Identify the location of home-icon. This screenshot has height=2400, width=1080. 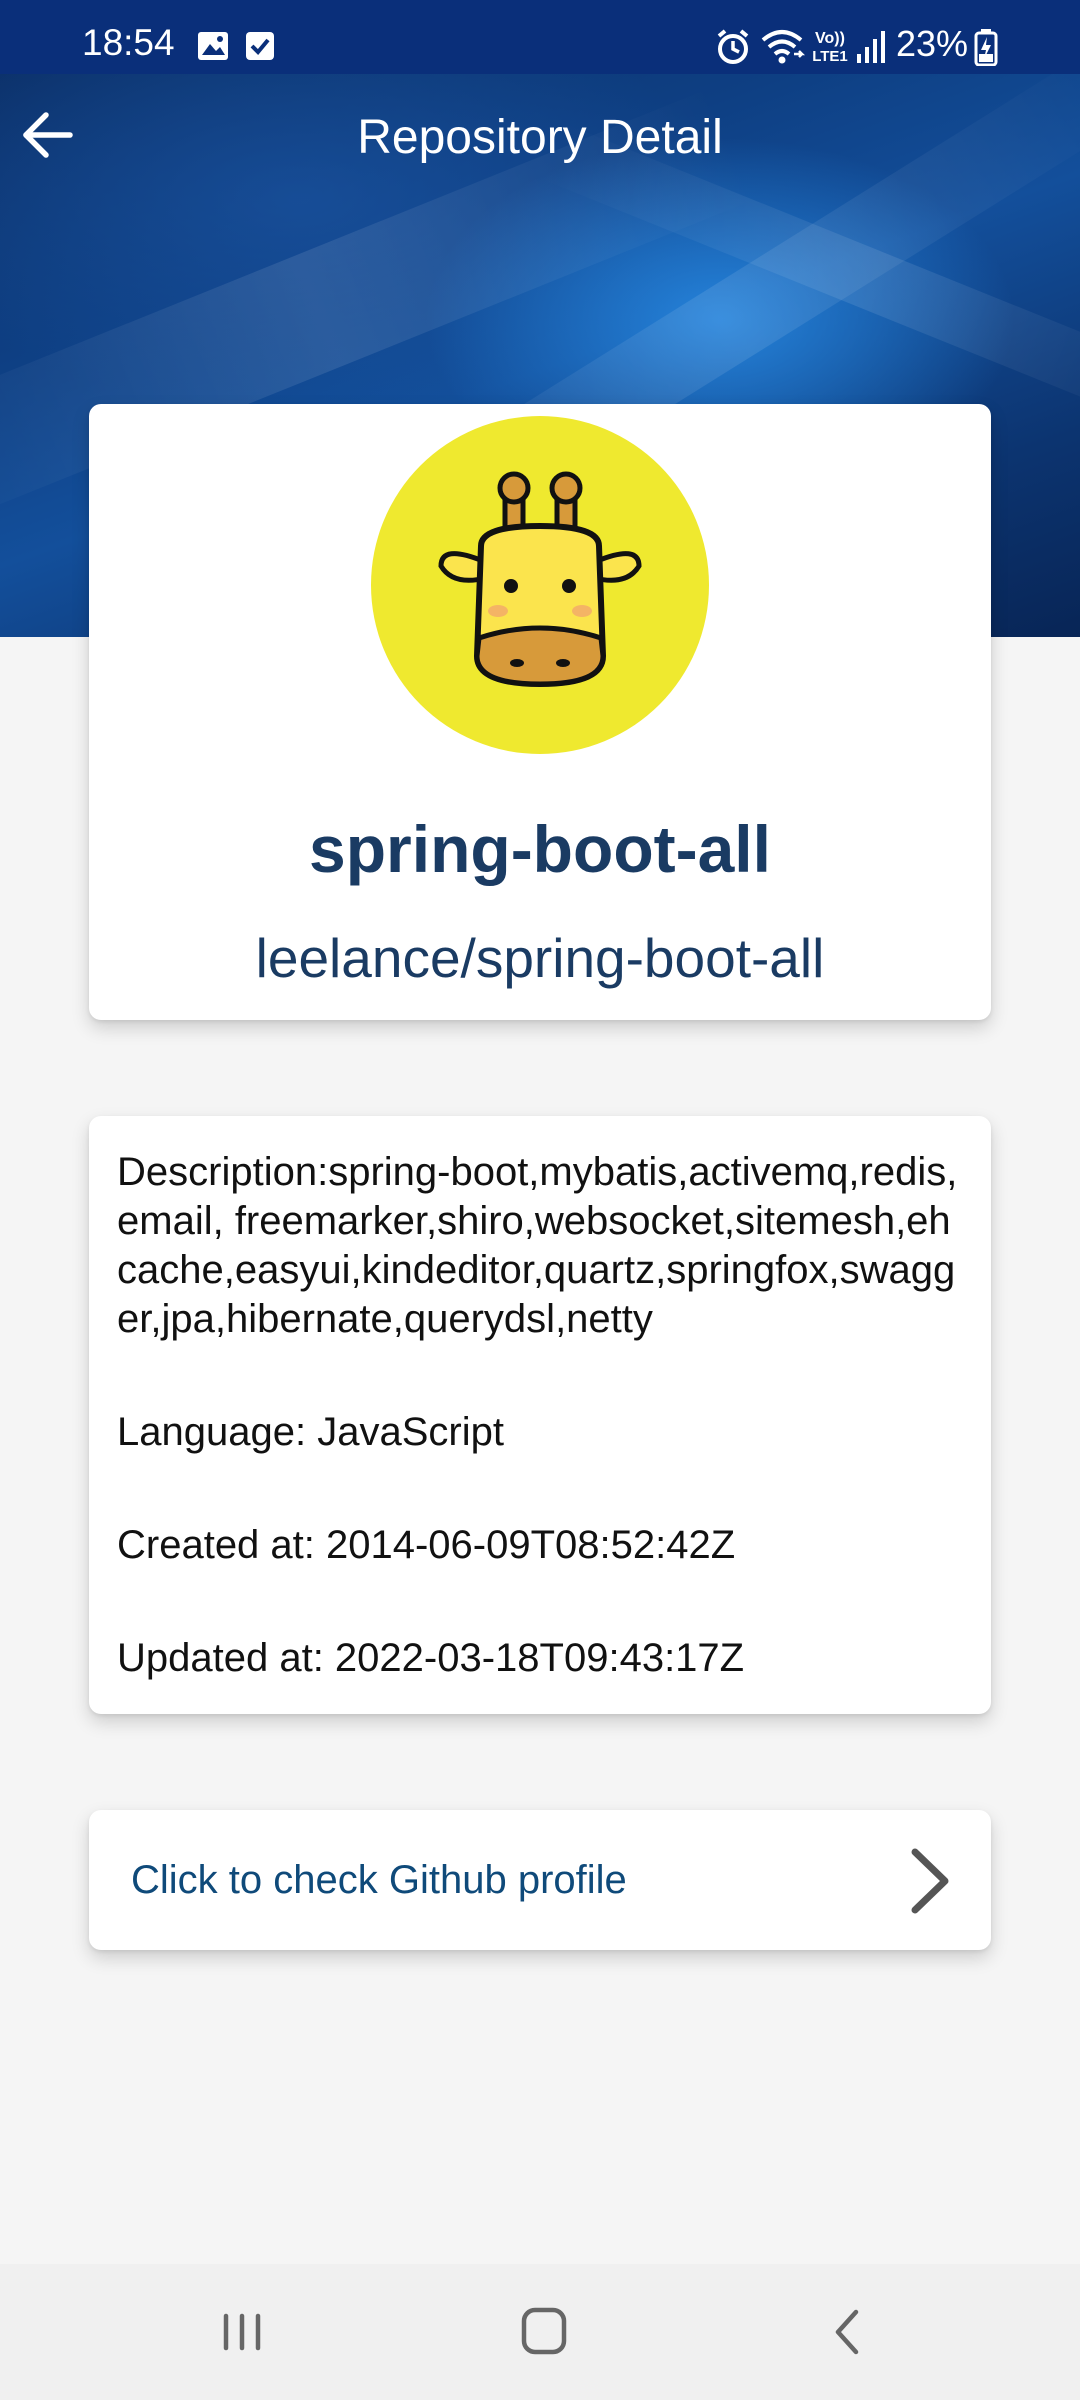
(544, 2332).